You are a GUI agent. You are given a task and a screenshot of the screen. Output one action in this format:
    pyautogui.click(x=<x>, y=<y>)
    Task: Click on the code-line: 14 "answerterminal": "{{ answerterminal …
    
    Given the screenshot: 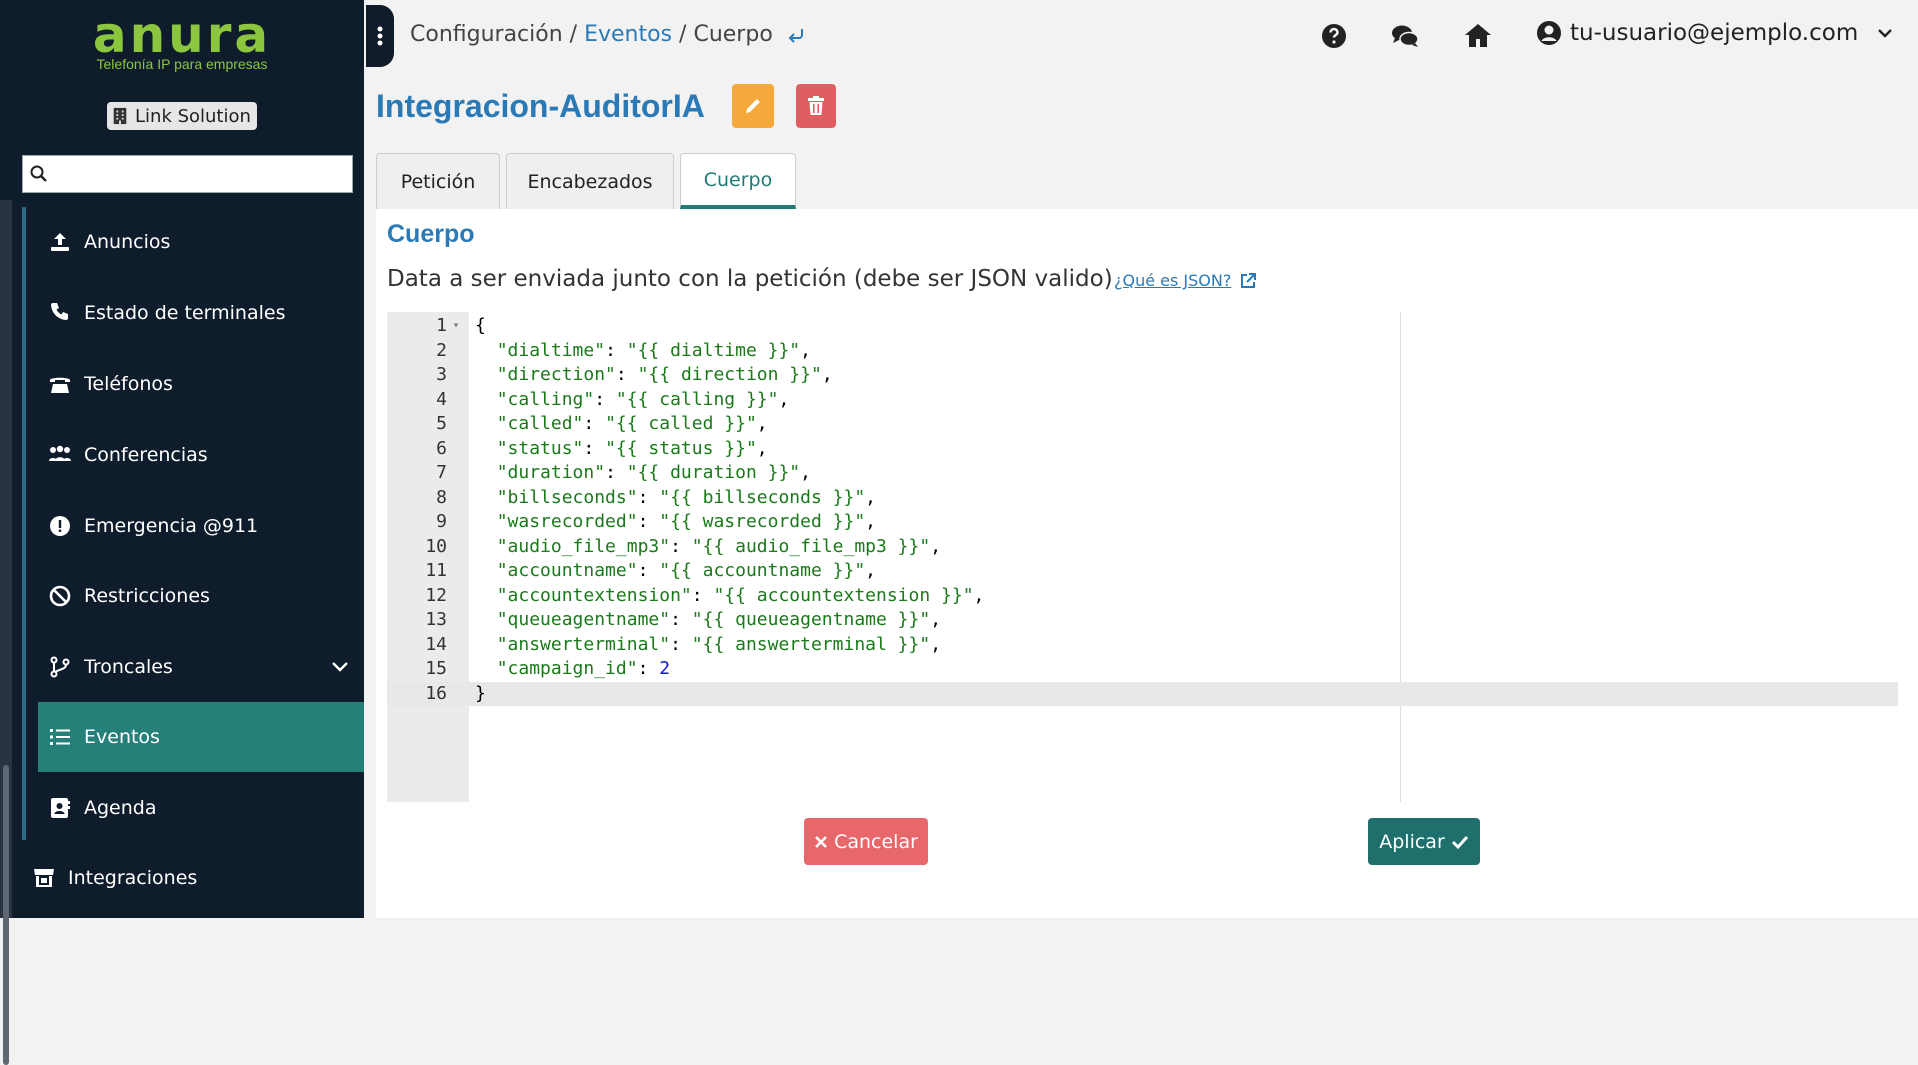 What is the action you would take?
    pyautogui.click(x=1142, y=645)
    